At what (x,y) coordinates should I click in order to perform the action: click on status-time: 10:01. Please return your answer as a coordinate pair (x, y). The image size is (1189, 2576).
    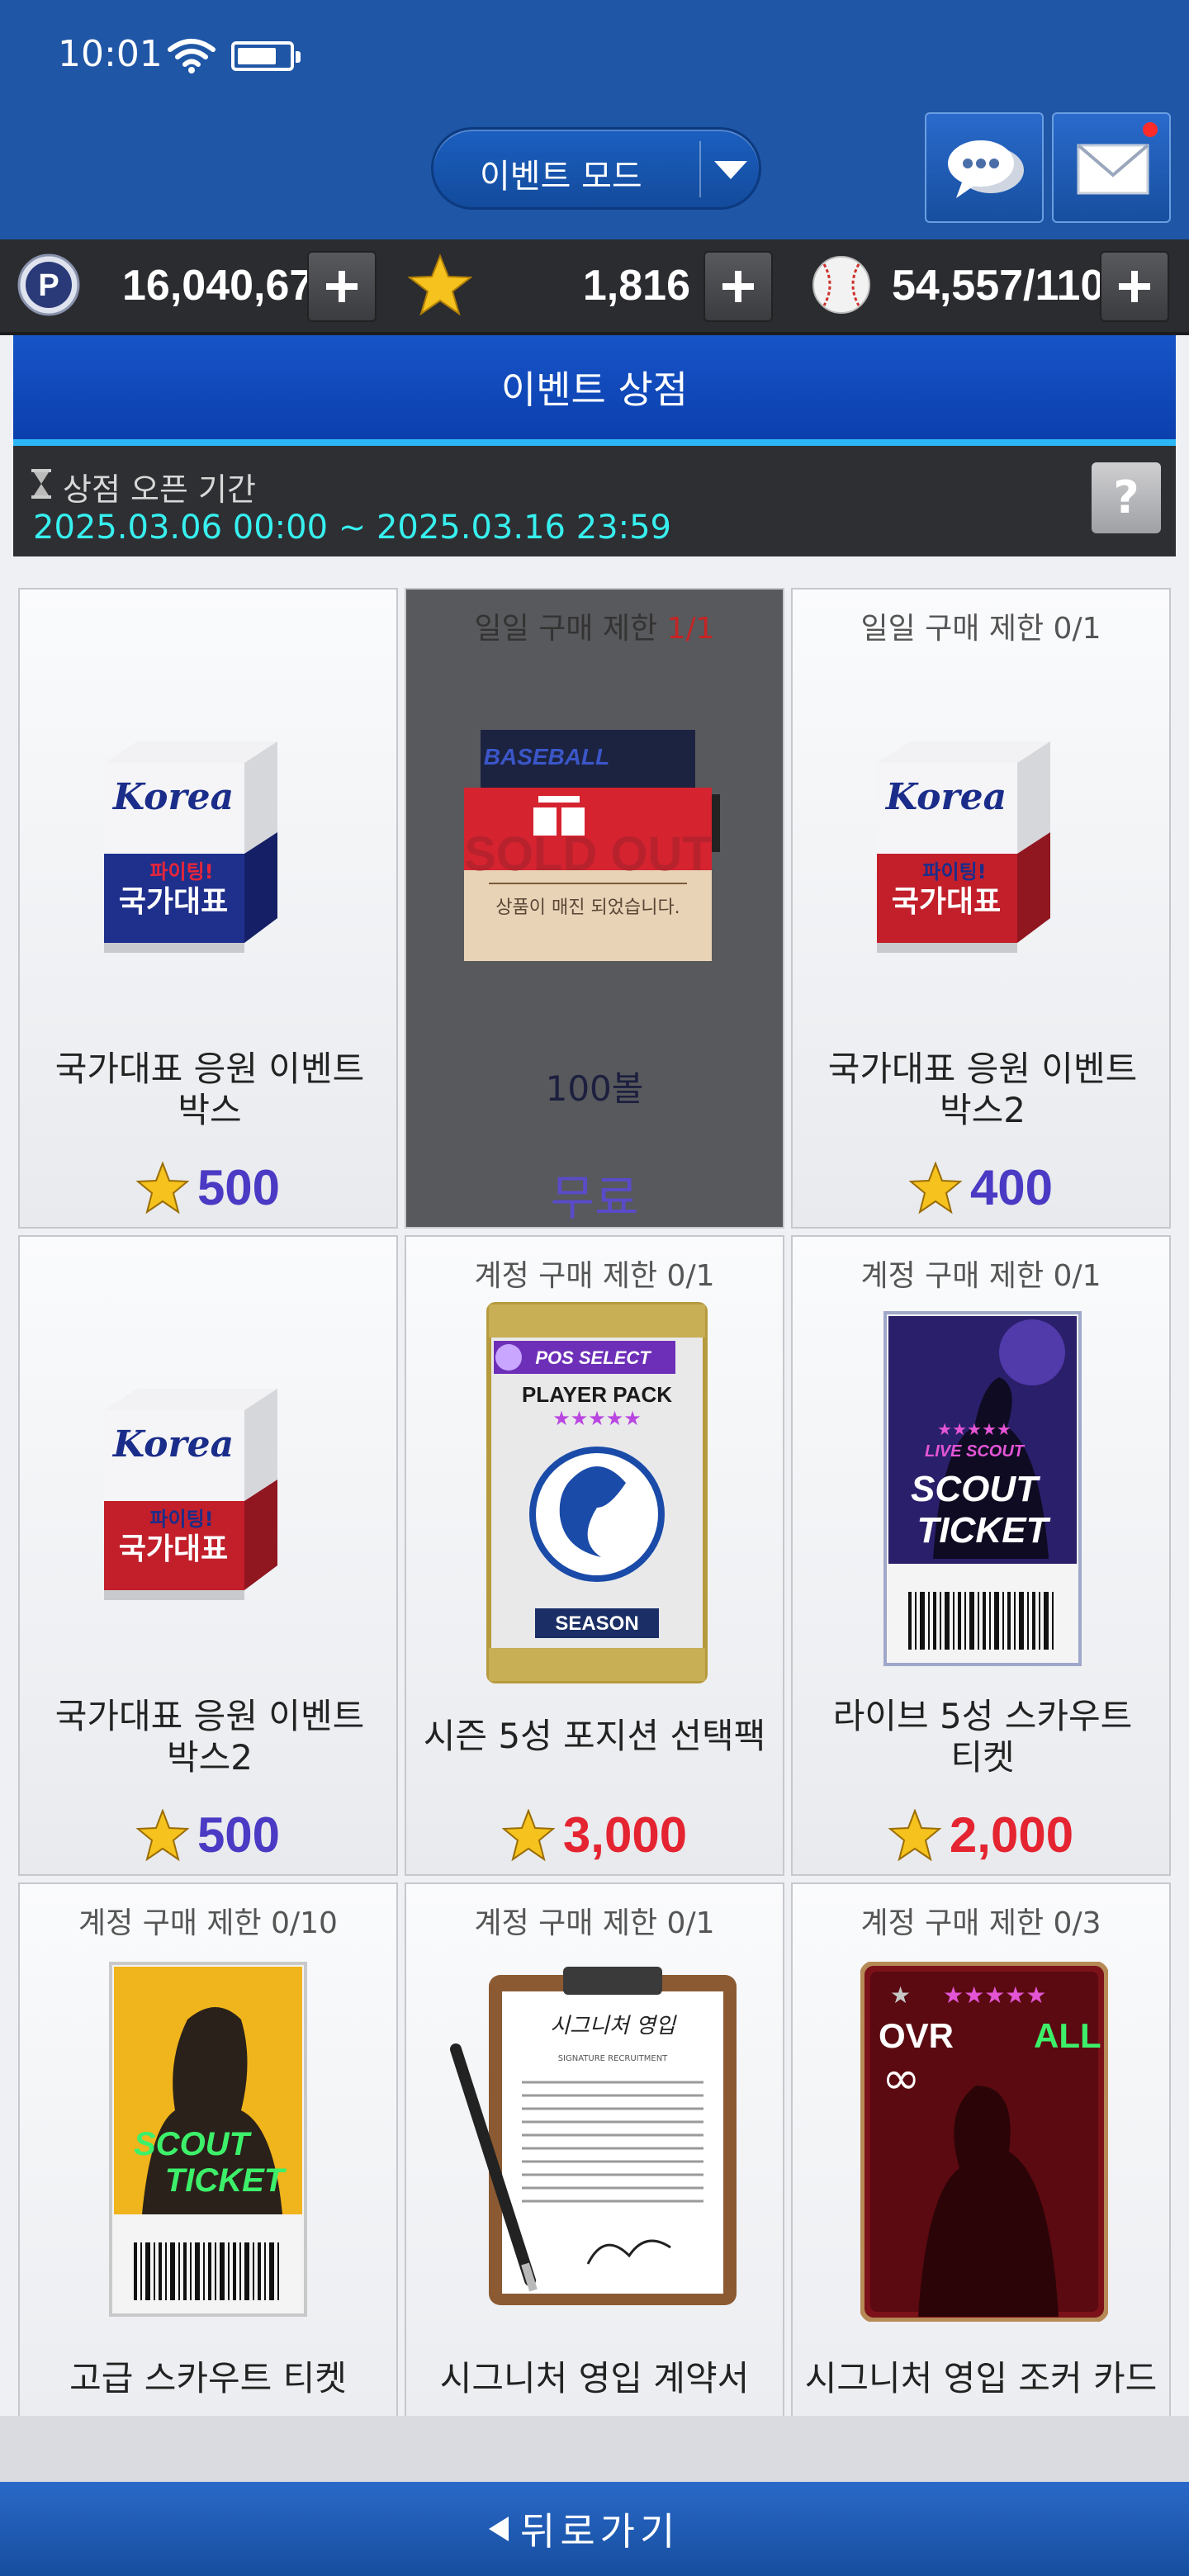
    Looking at the image, I should click on (110, 54).